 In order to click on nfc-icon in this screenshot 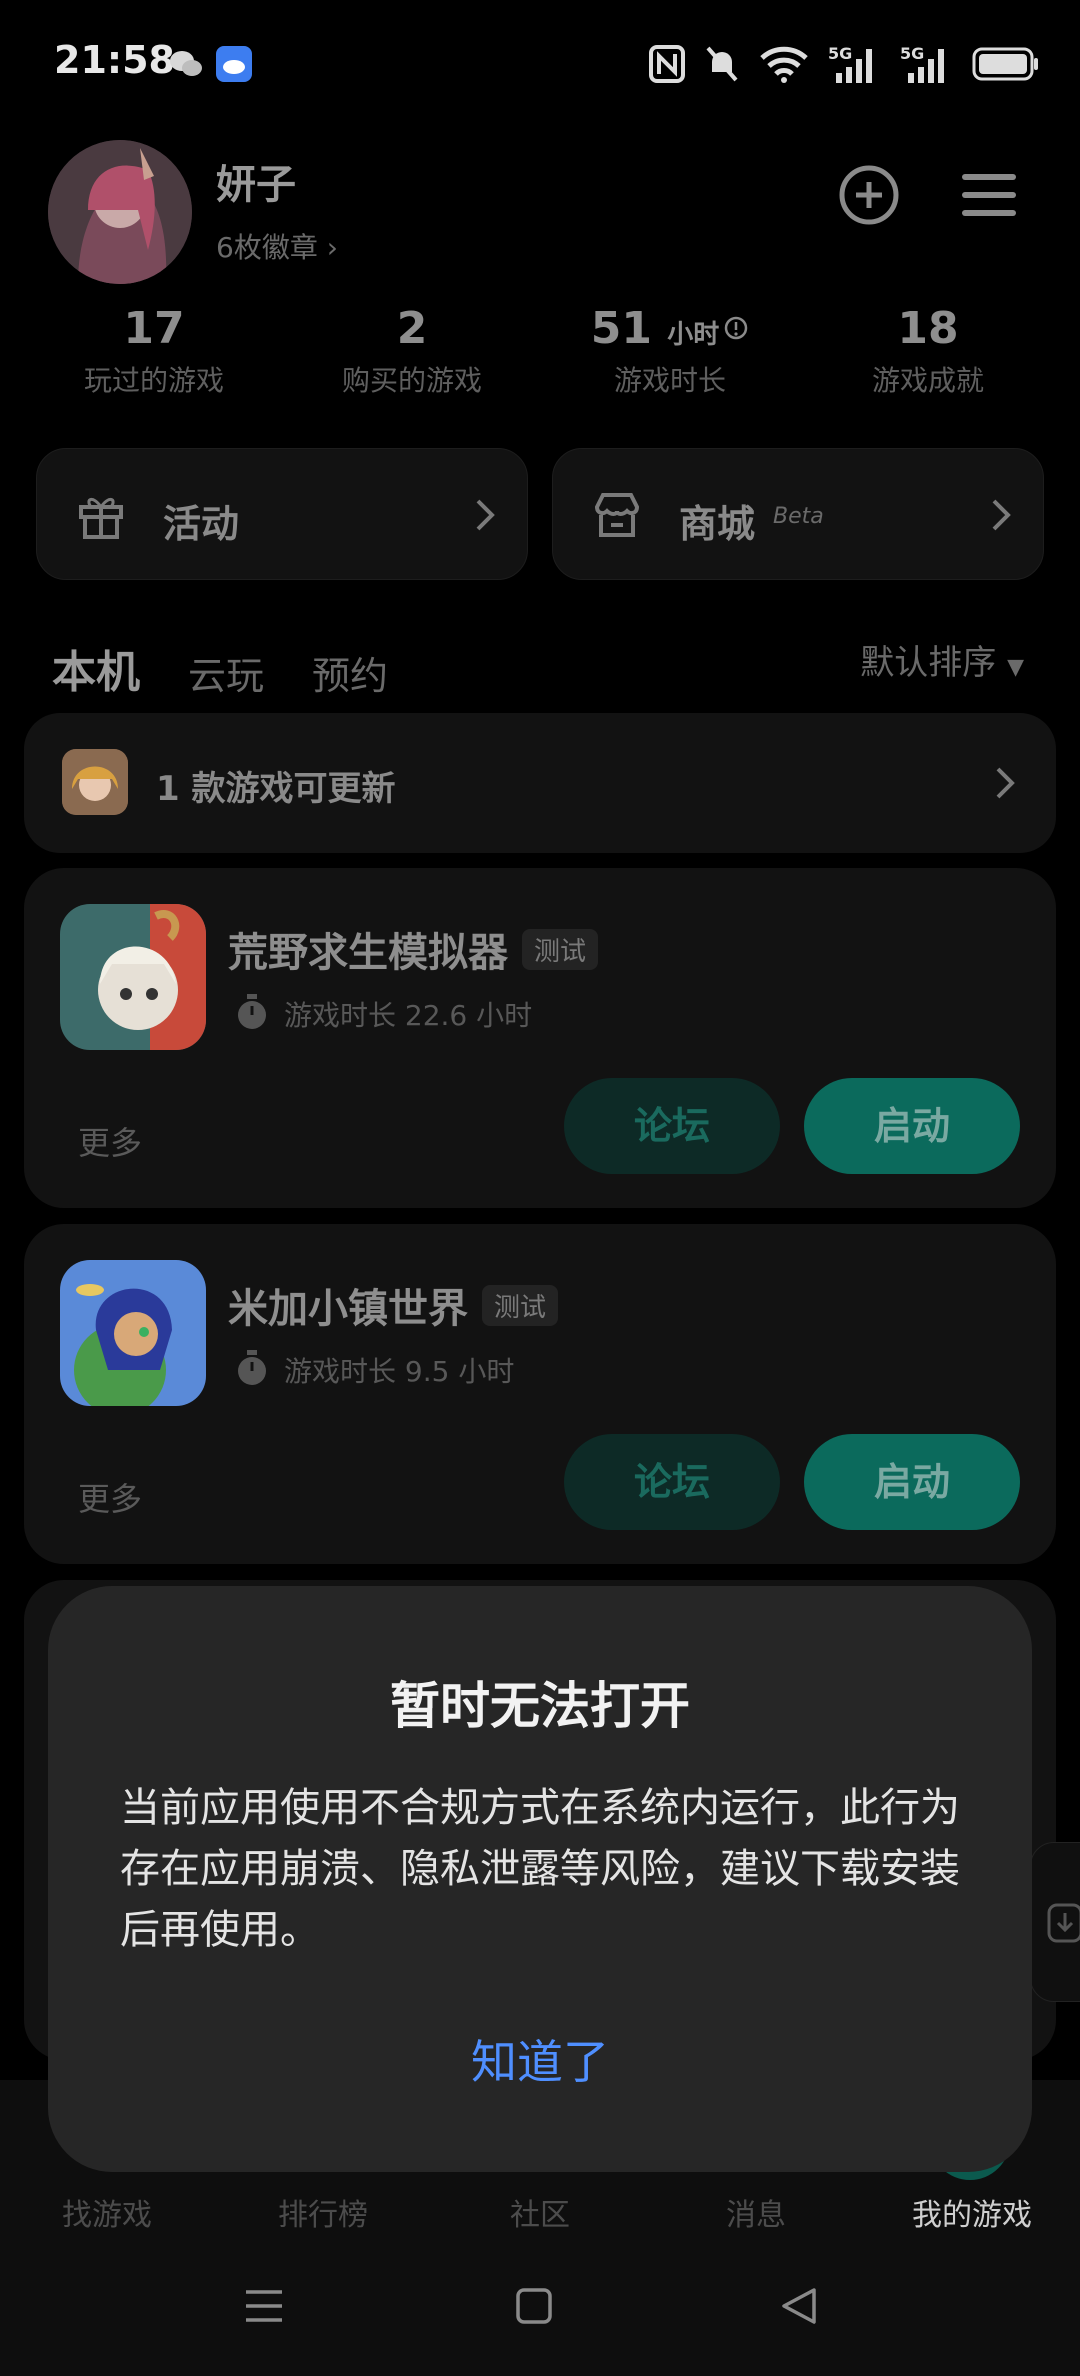, I will do `click(667, 64)`.